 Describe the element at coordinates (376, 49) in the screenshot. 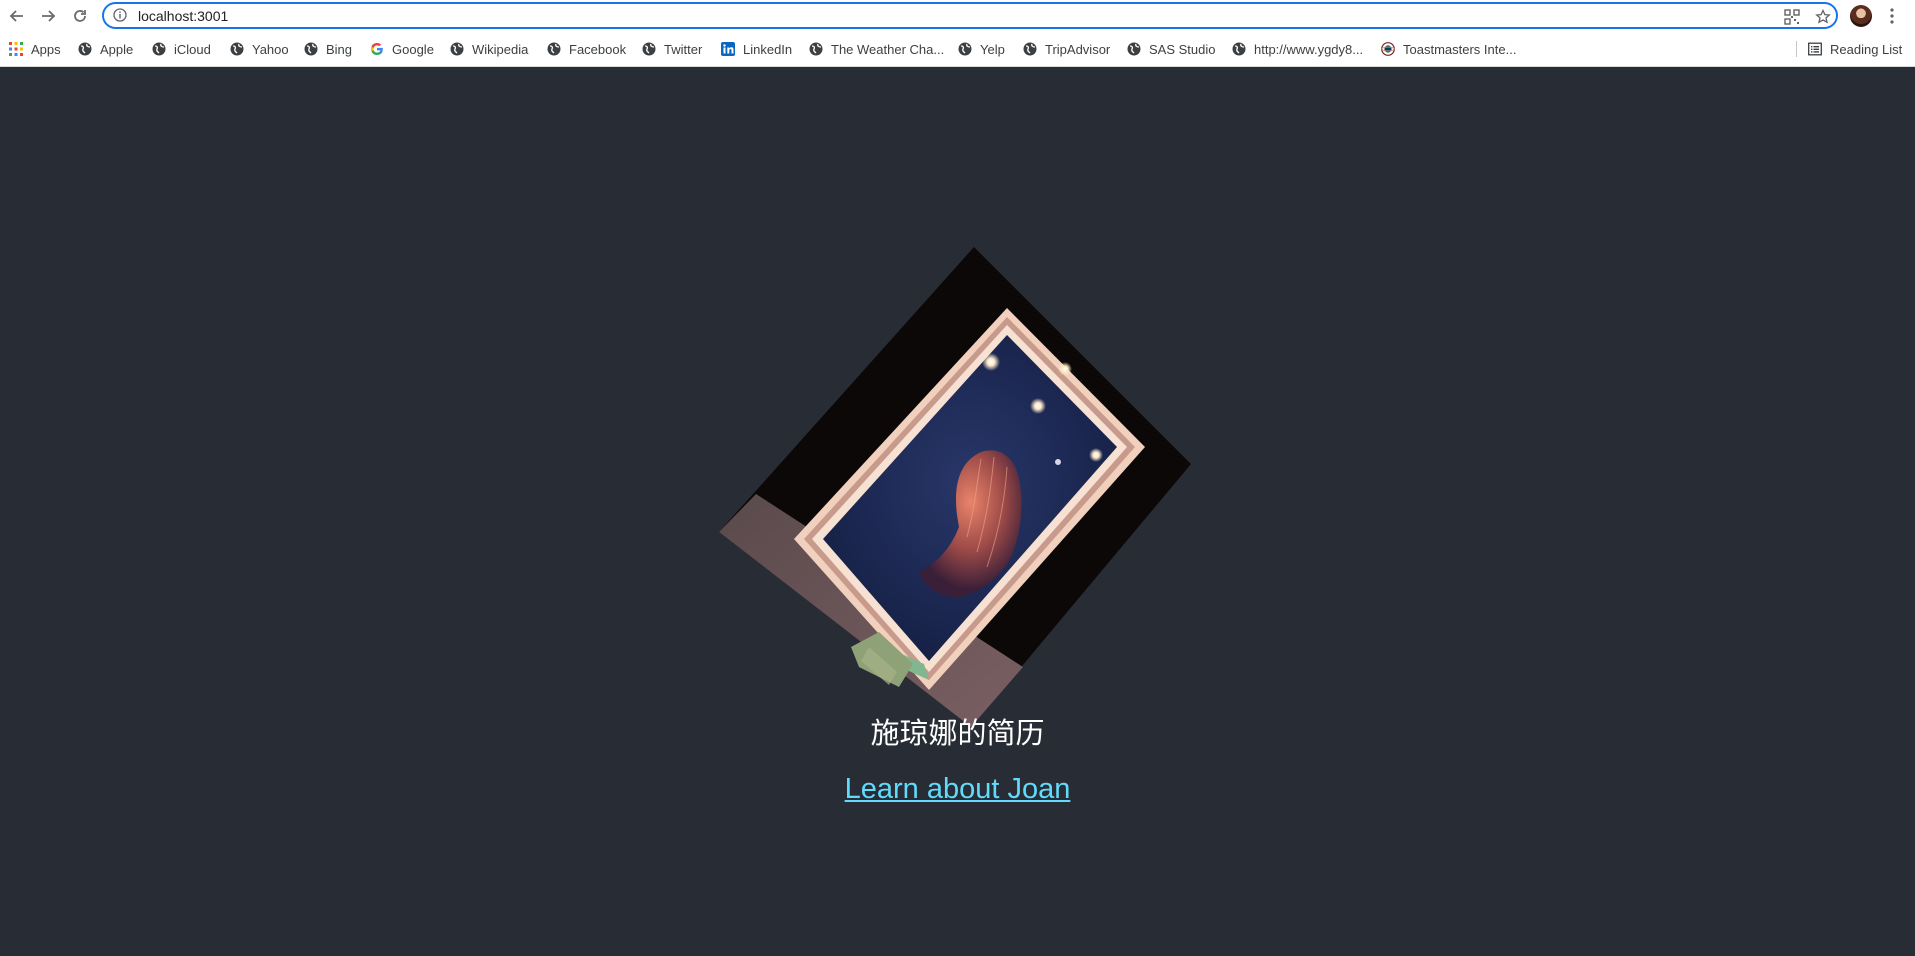

I see `google-icon` at that location.